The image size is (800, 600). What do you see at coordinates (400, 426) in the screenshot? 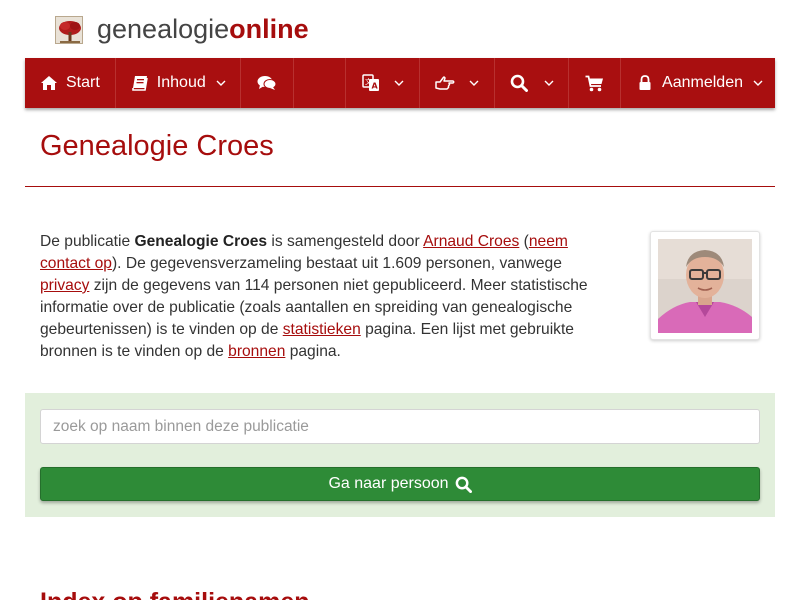
I see `name-search-input` at bounding box center [400, 426].